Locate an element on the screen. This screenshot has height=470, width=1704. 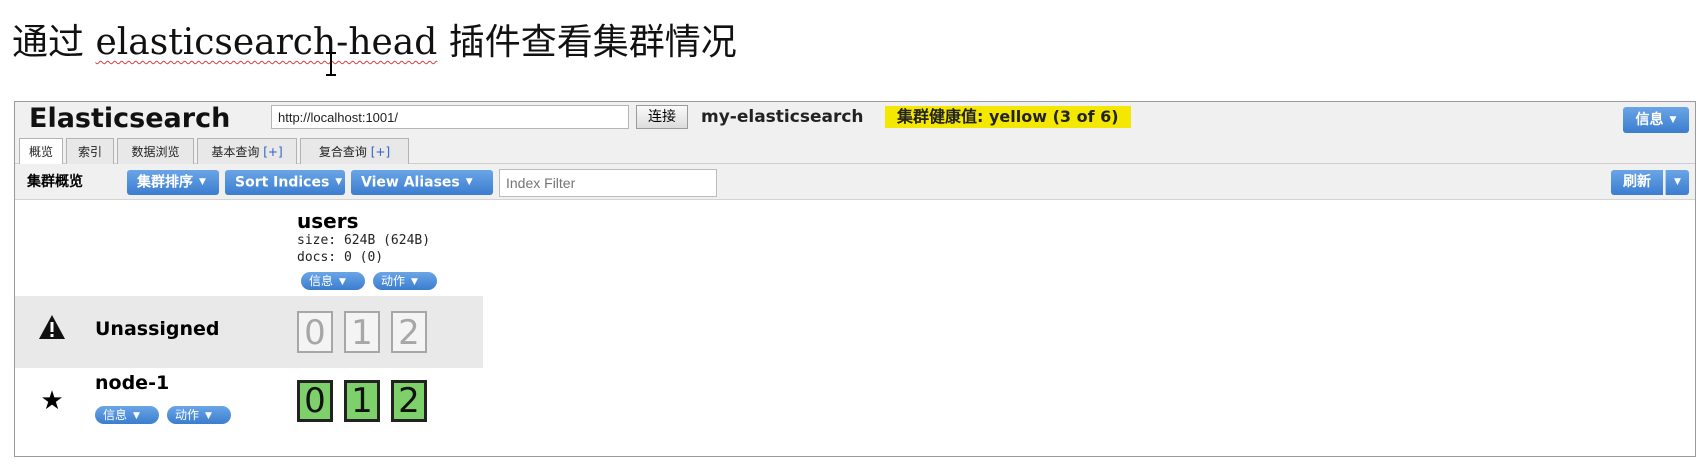
tab-browser: 数据浏览 is located at coordinates (155, 151).